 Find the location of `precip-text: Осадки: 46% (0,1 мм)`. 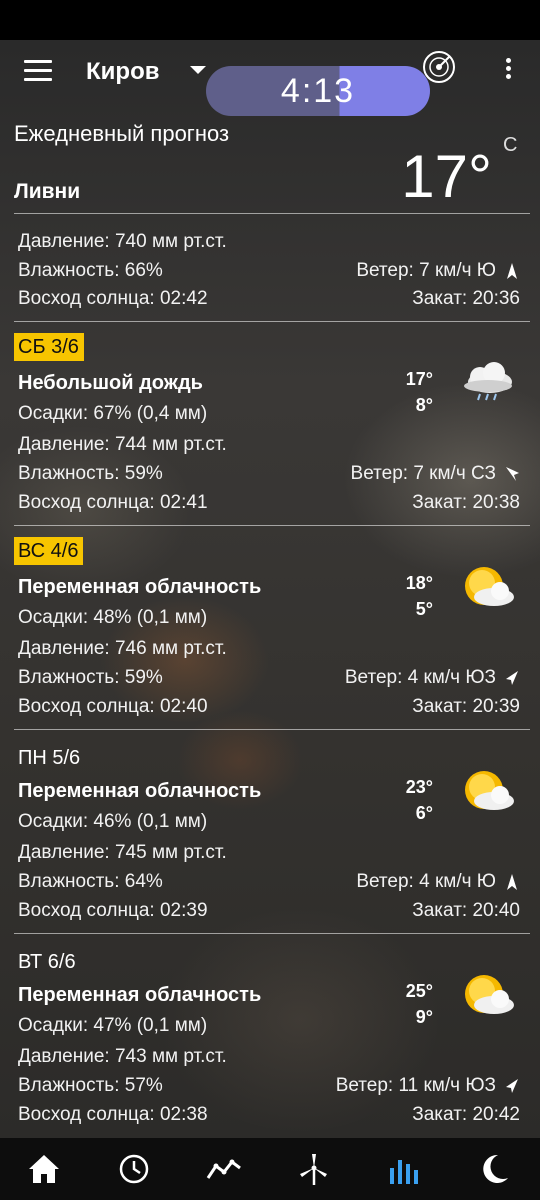

precip-text: Осадки: 46% (0,1 мм) is located at coordinates (113, 821).